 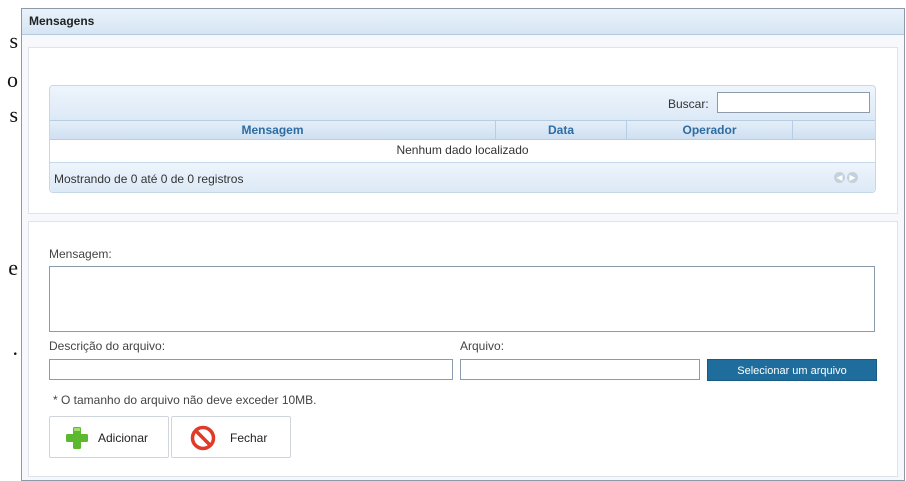 I want to click on prohibited-icon, so click(x=203, y=438).